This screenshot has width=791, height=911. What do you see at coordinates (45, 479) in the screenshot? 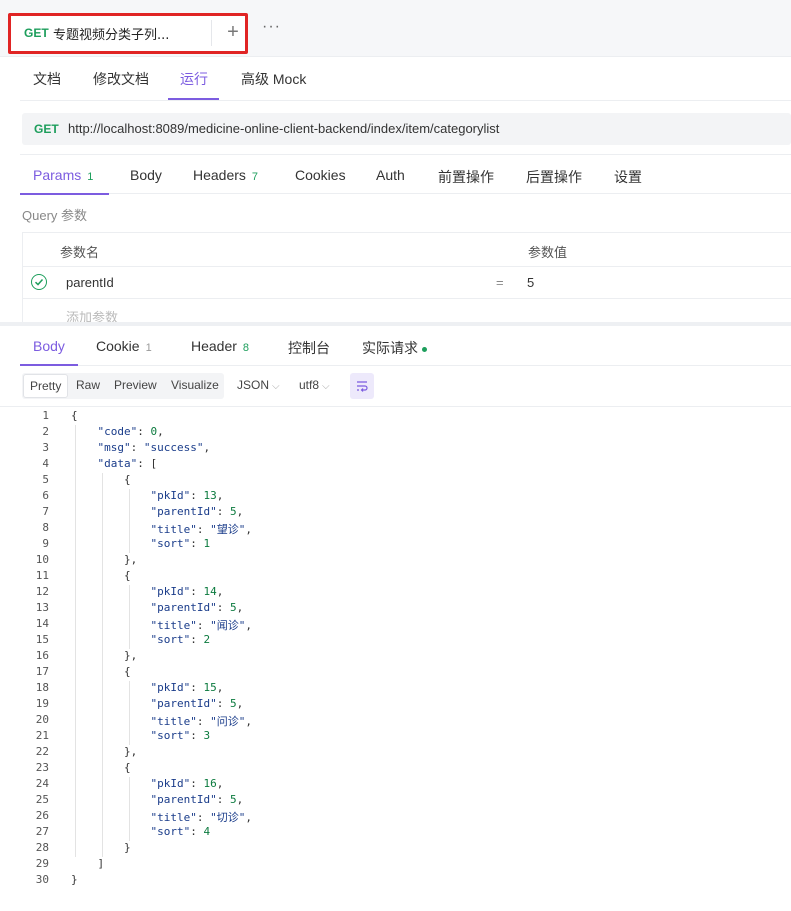
I see `line-number: 5` at bounding box center [45, 479].